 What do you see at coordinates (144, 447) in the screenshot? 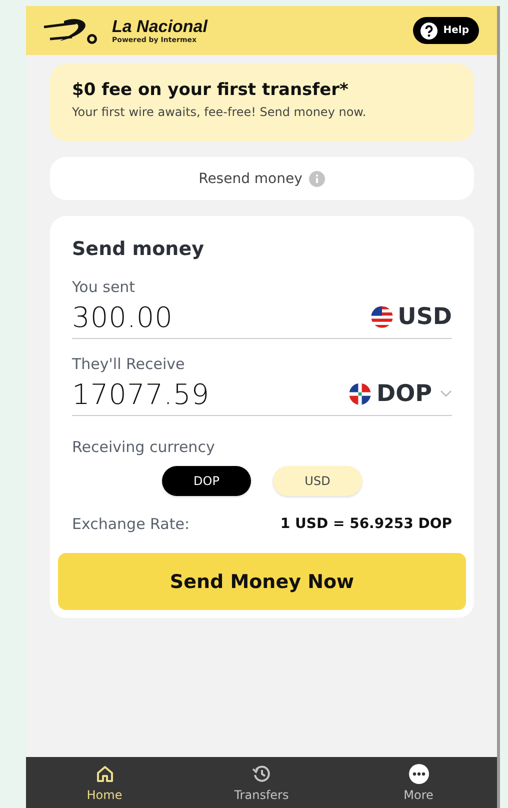
I see `section-label: Receiving currency` at bounding box center [144, 447].